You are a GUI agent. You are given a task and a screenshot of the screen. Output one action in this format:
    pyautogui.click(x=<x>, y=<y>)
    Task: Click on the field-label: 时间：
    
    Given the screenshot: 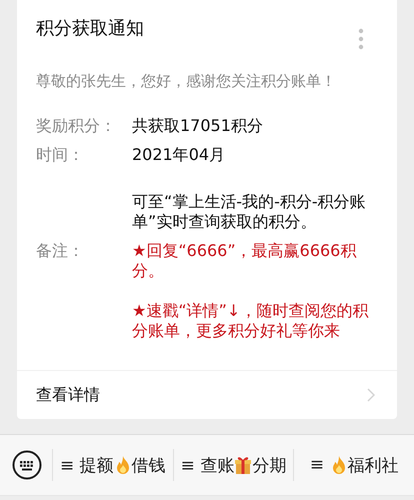 What is the action you would take?
    pyautogui.click(x=60, y=155)
    